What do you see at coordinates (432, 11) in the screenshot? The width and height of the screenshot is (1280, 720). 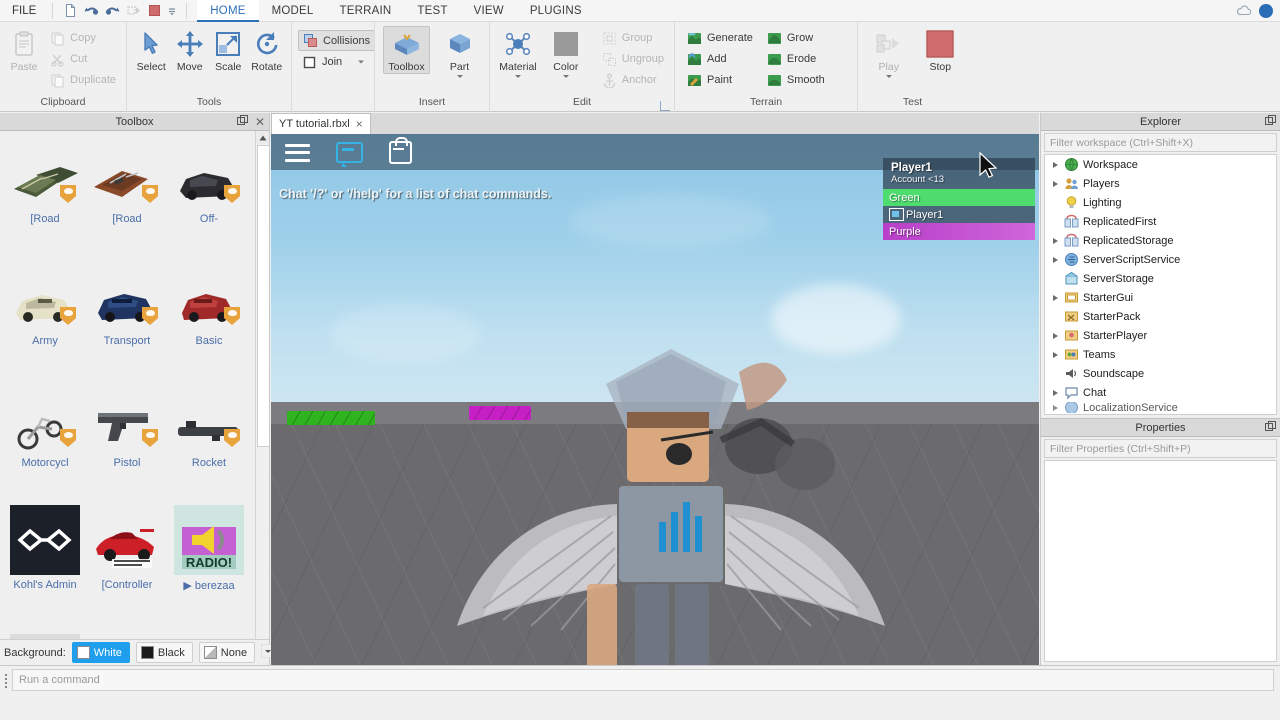 I see `tab-test: TEST` at bounding box center [432, 11].